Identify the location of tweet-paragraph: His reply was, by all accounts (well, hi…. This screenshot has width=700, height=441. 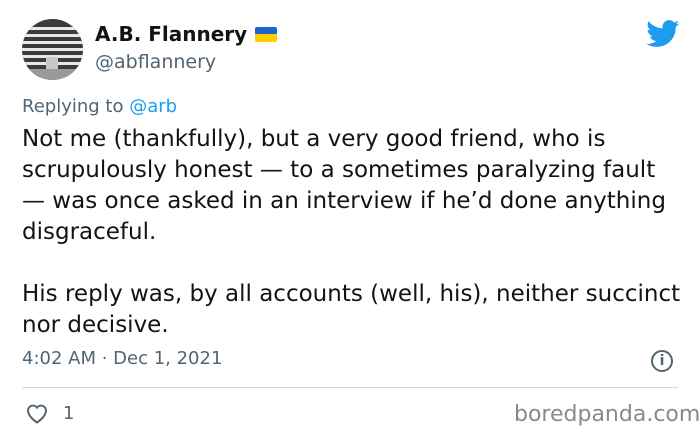
(351, 309).